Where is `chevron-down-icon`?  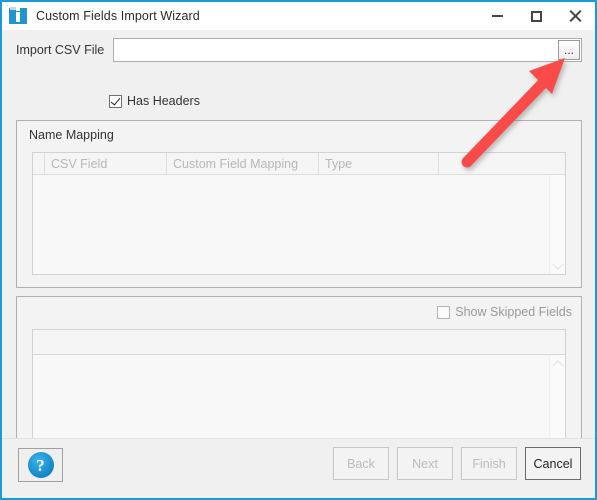
chevron-down-icon is located at coordinates (557, 264).